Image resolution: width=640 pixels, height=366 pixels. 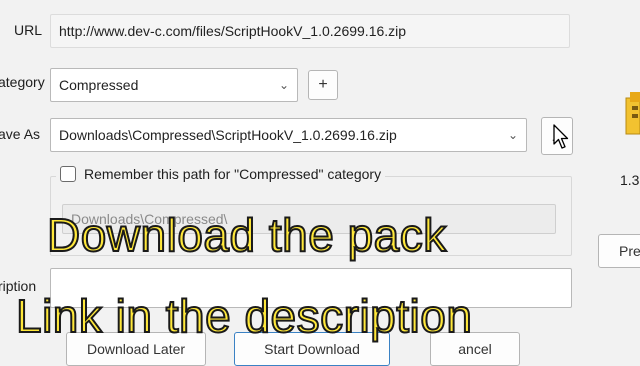 I want to click on file-size-text: 1.3, so click(x=630, y=180).